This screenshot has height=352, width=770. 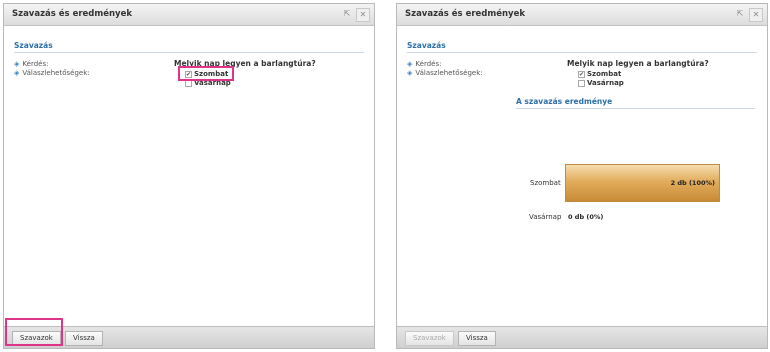 What do you see at coordinates (545, 183) in the screenshot?
I see `bar-category-label: Szombat` at bounding box center [545, 183].